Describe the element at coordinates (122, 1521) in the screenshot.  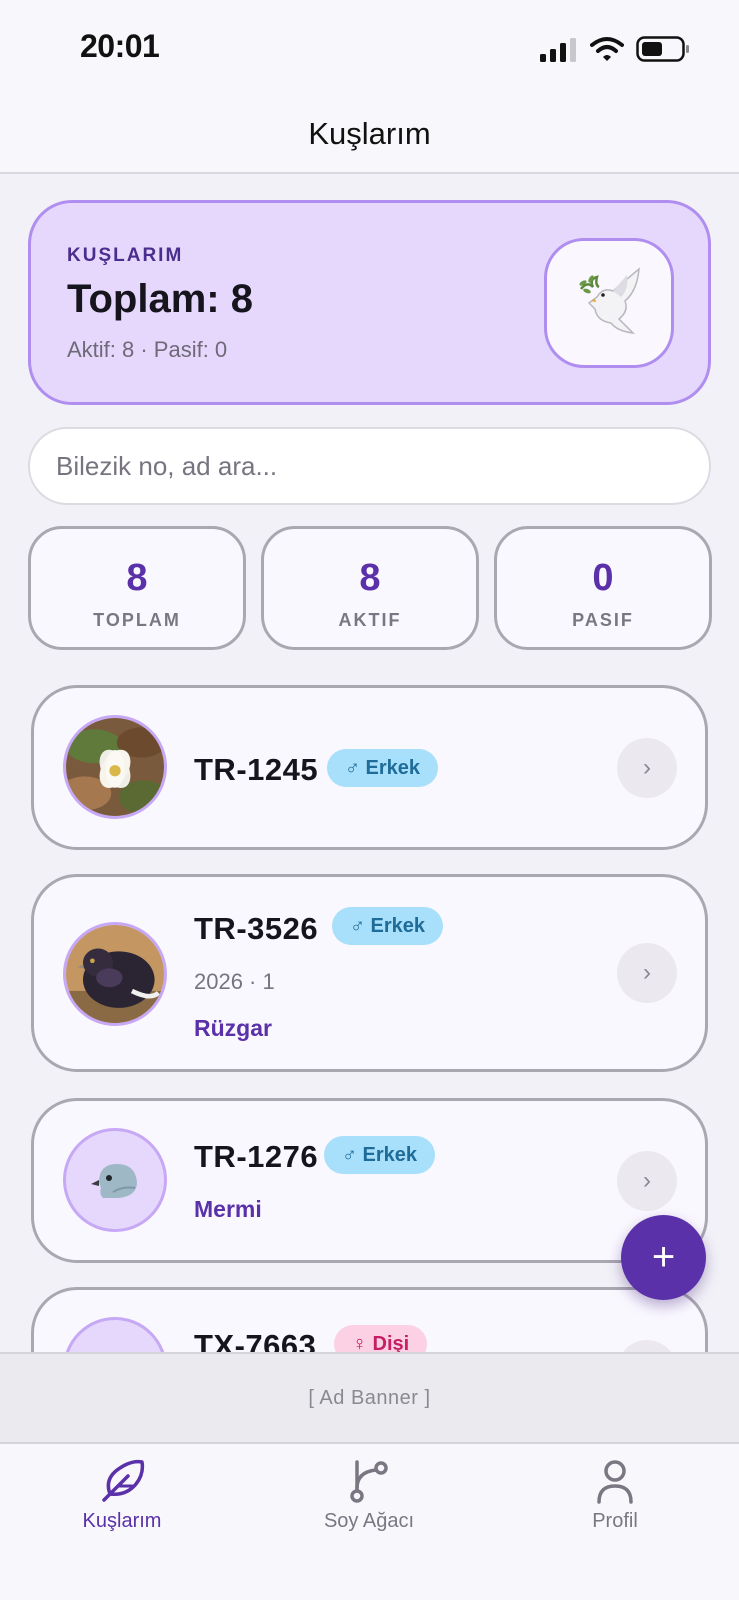
I see `tab-label: Kuşlarım` at that location.